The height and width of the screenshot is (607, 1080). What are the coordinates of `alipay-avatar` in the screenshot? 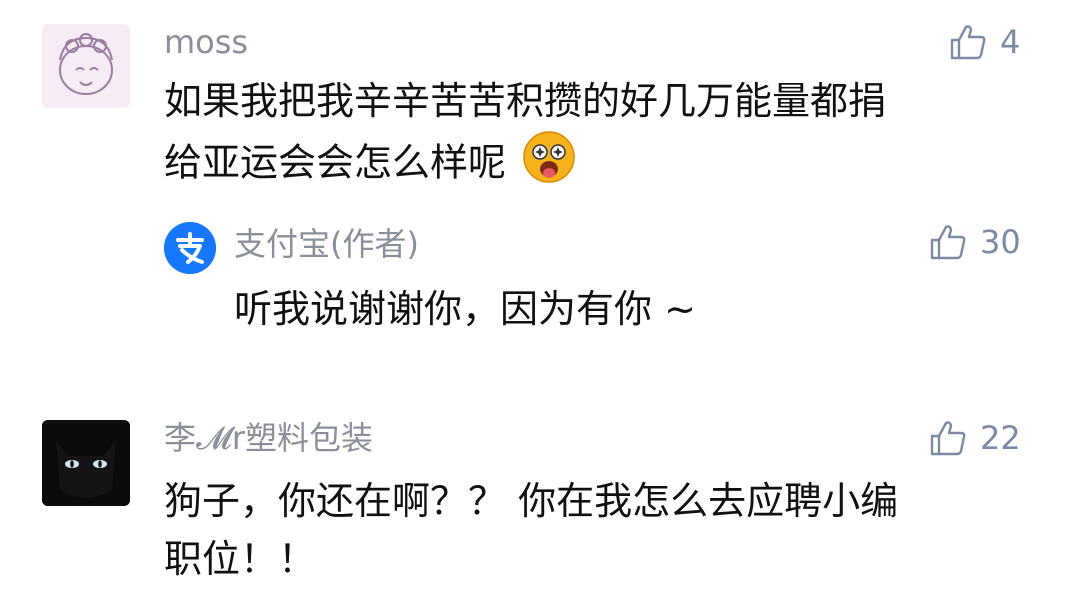 It's located at (190, 248).